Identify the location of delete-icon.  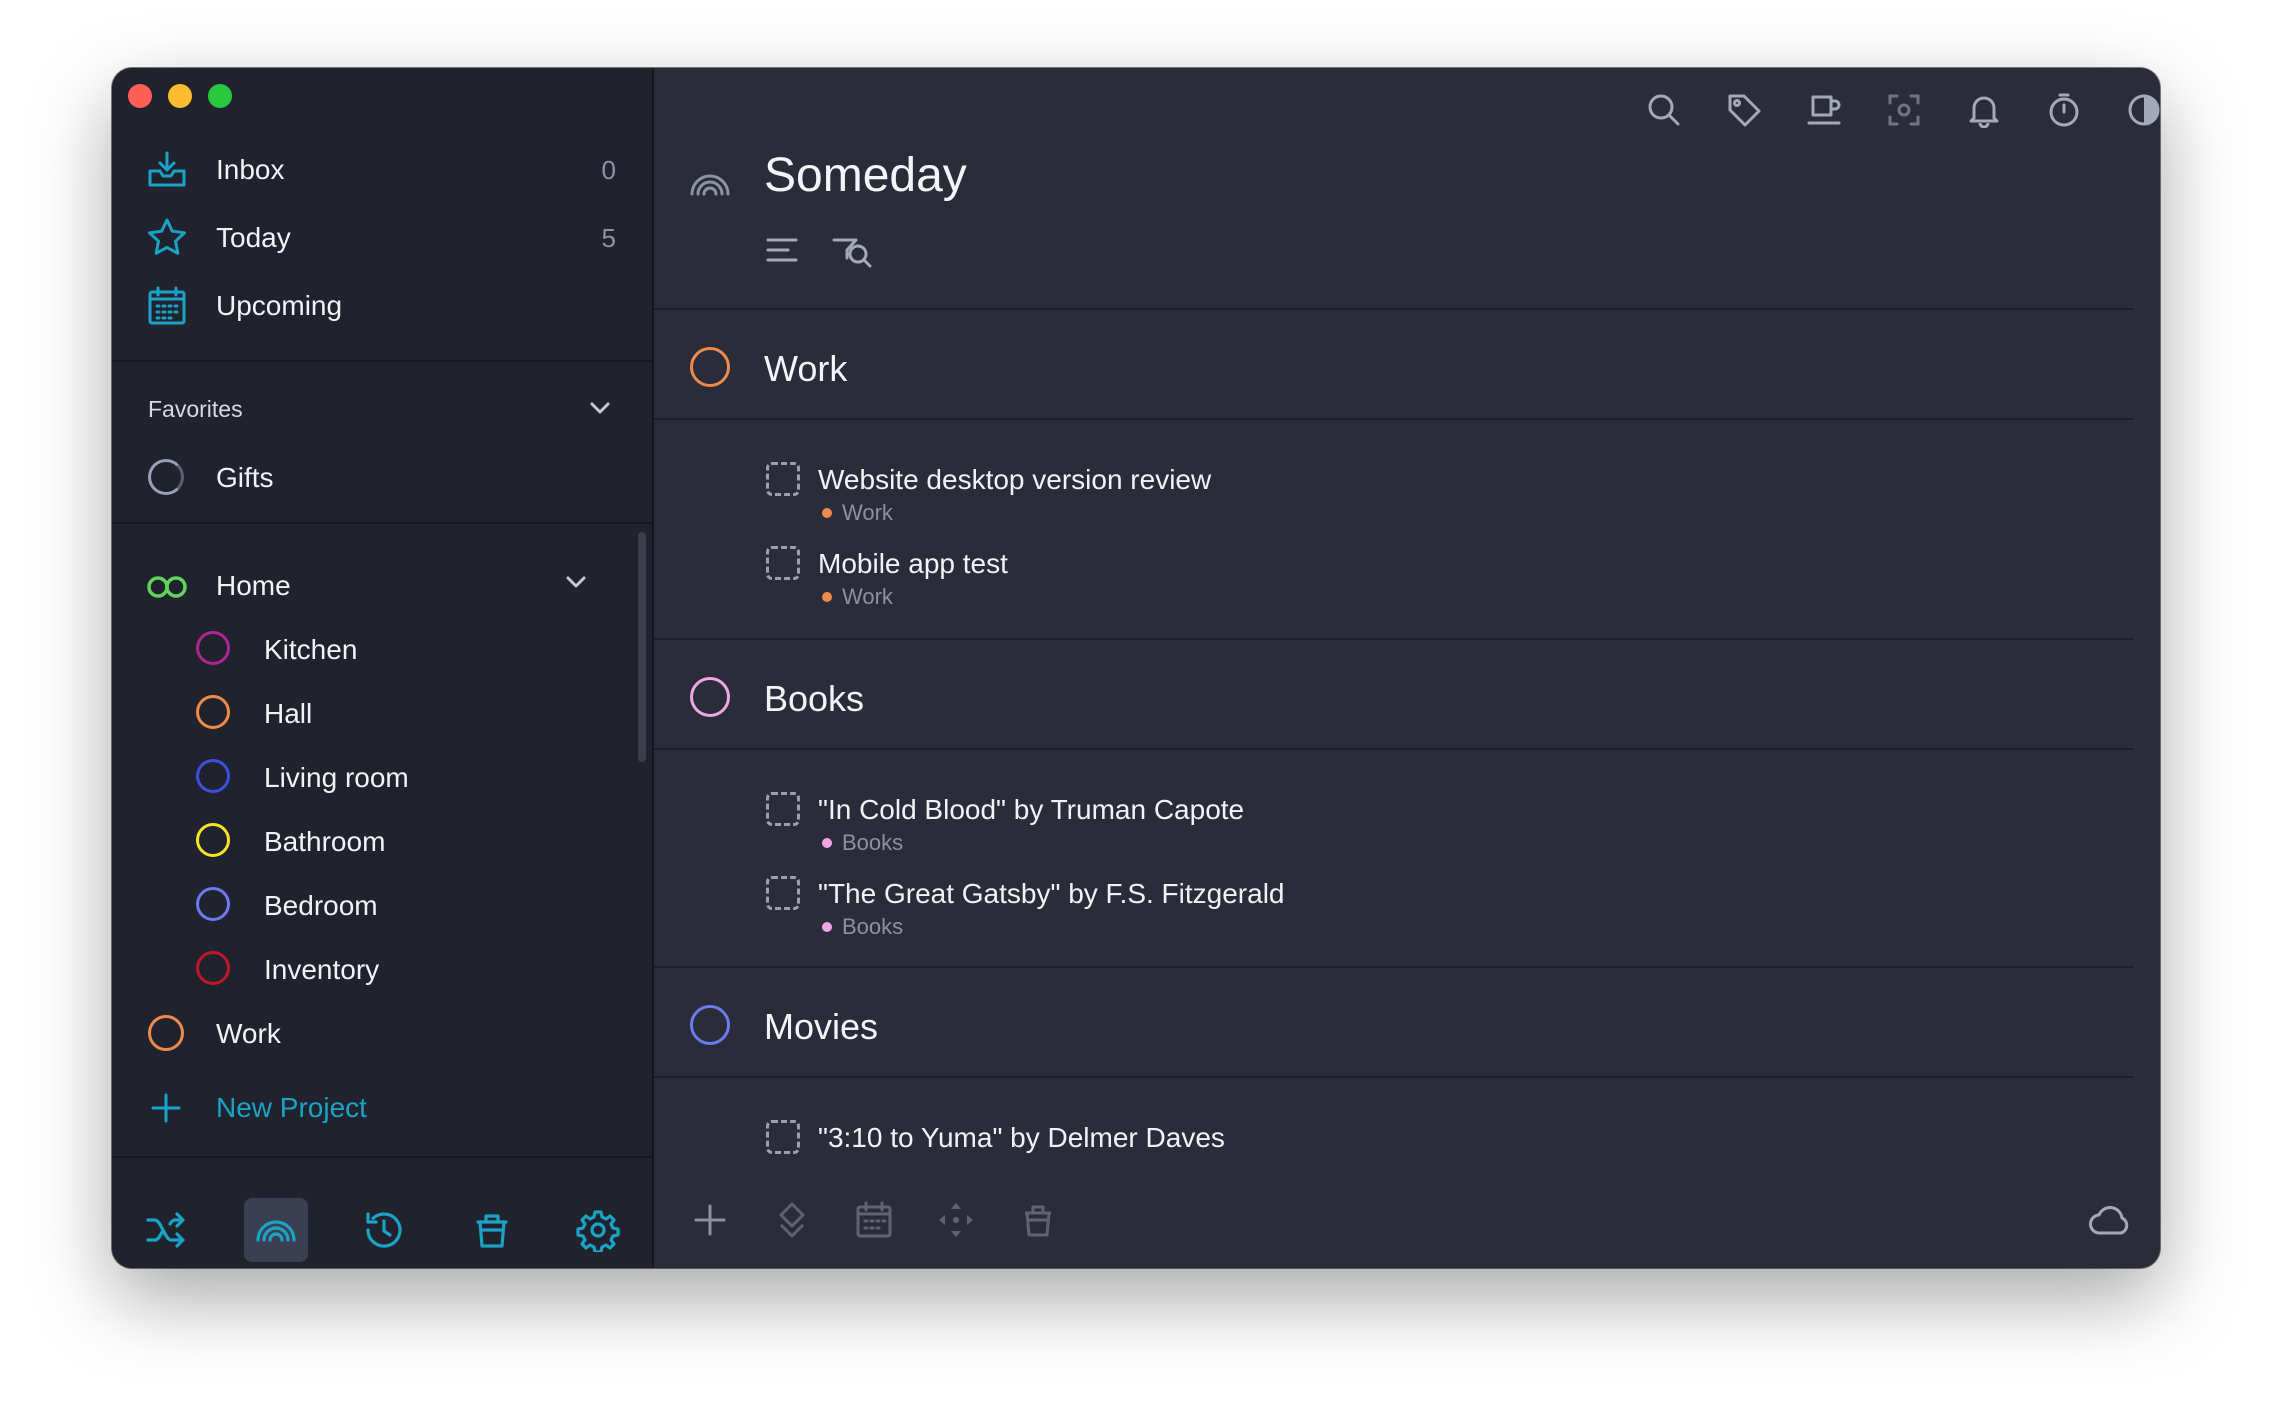
(1038, 1220).